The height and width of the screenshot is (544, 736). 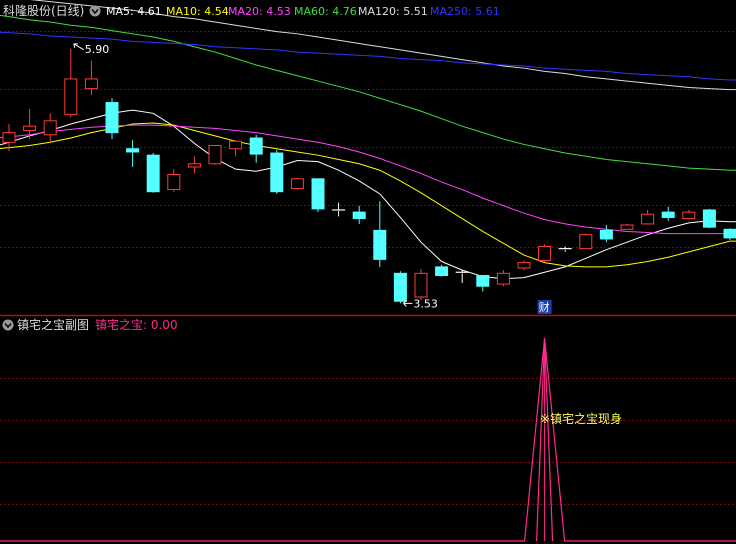 I want to click on stock-title: 科隆股份(日线), so click(x=43, y=10).